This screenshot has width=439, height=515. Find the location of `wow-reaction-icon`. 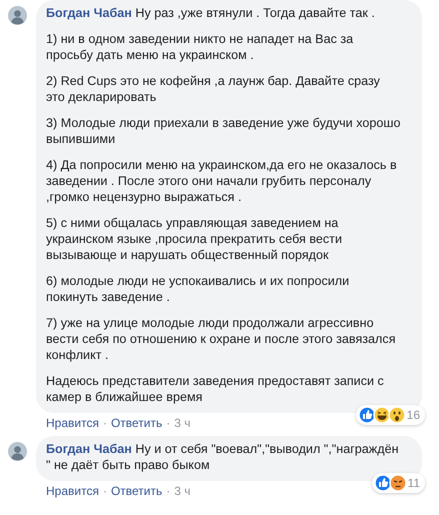

wow-reaction-icon is located at coordinates (397, 415).